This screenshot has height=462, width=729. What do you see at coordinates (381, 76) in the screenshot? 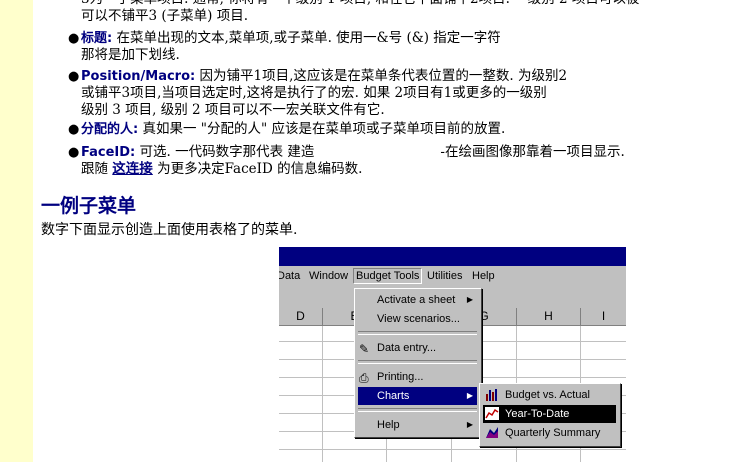
I see `item-text: 因为铺平1项目,这应该是在菜单条代表位置的一整数. 为级别2` at bounding box center [381, 76].